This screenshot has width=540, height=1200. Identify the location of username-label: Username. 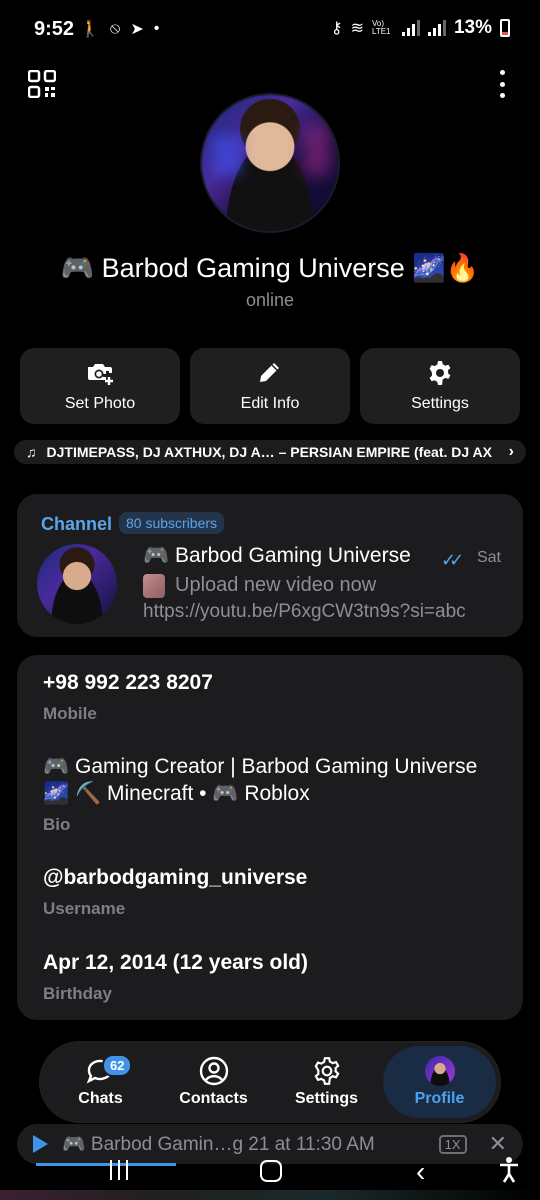
(84, 908).